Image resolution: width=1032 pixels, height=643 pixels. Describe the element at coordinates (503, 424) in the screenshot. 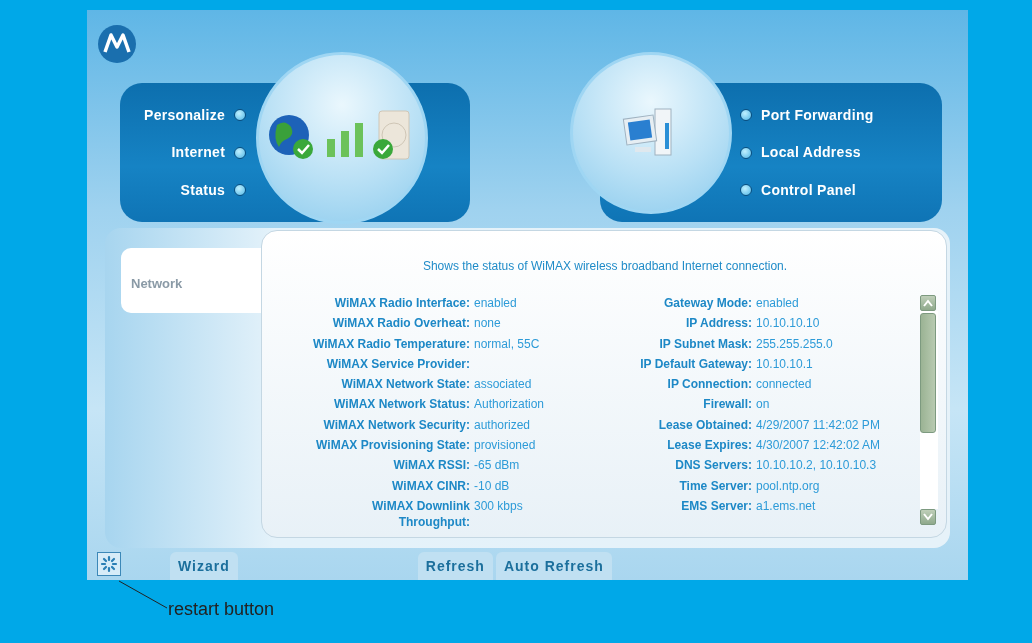

I see `field-value: authorized` at that location.